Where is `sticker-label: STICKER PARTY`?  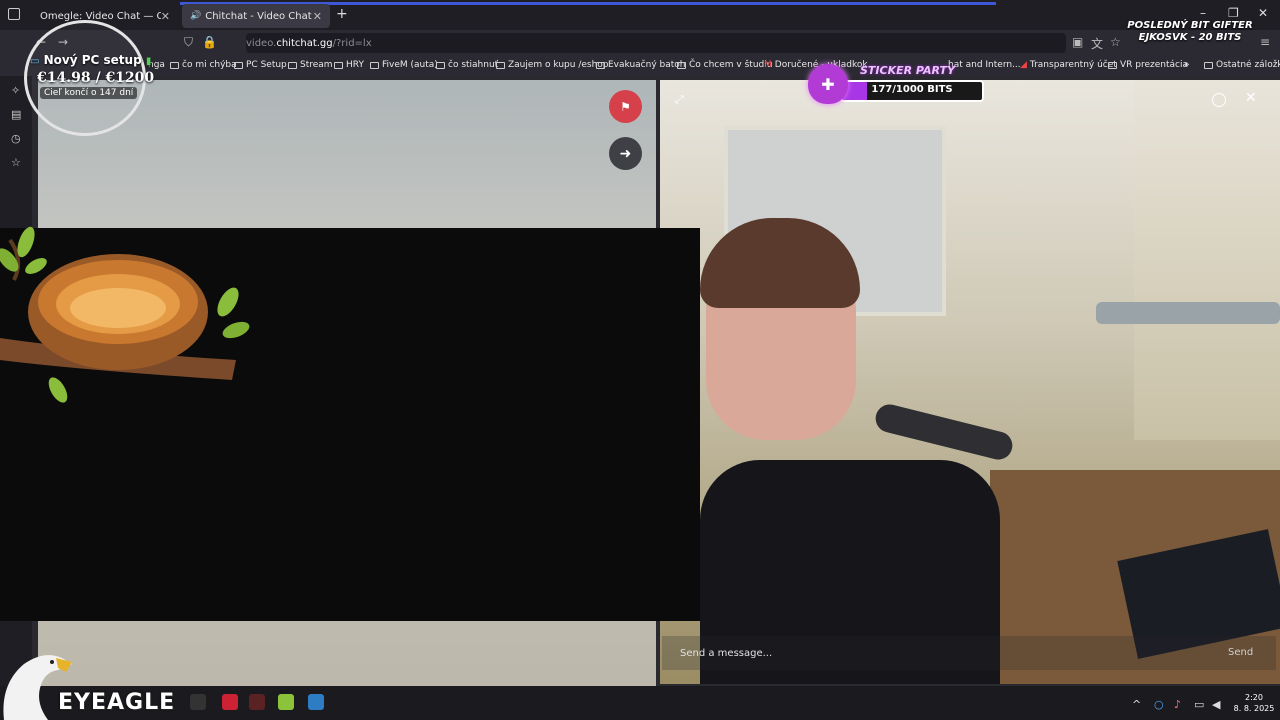 sticker-label: STICKER PARTY is located at coordinates (907, 70).